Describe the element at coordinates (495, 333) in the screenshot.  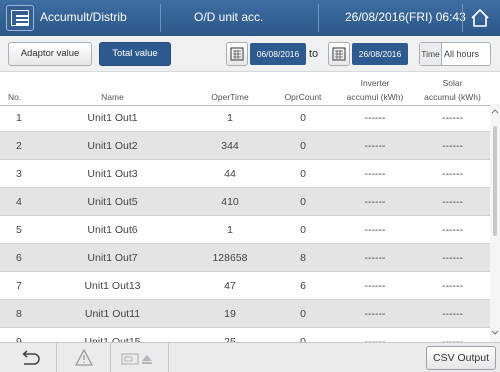
I see `chevron-down-icon` at that location.